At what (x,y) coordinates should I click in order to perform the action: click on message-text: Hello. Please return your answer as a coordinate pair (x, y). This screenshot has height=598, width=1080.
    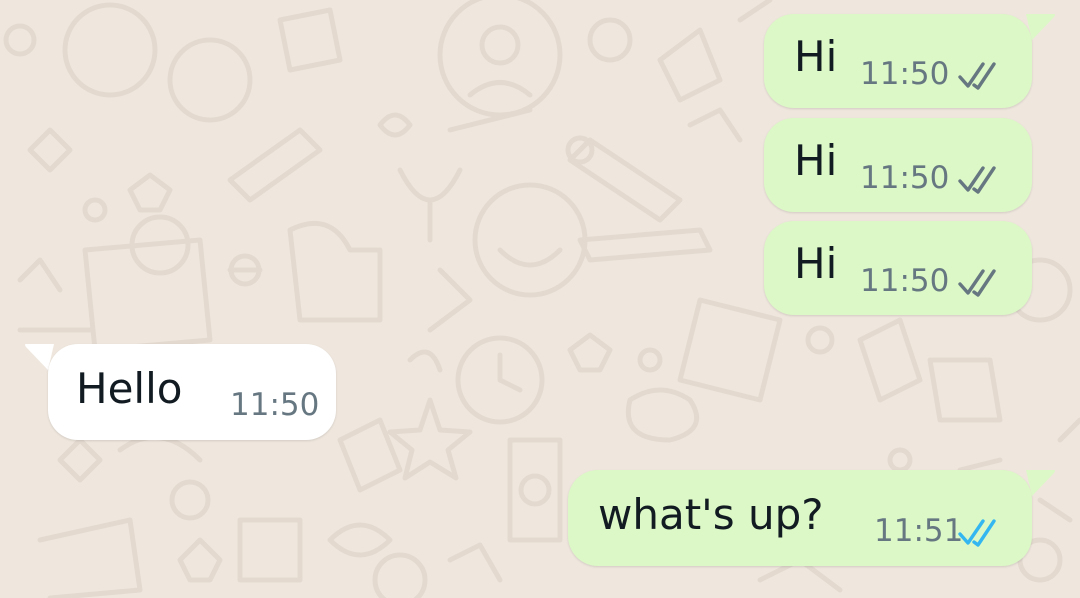
    Looking at the image, I should click on (129, 388).